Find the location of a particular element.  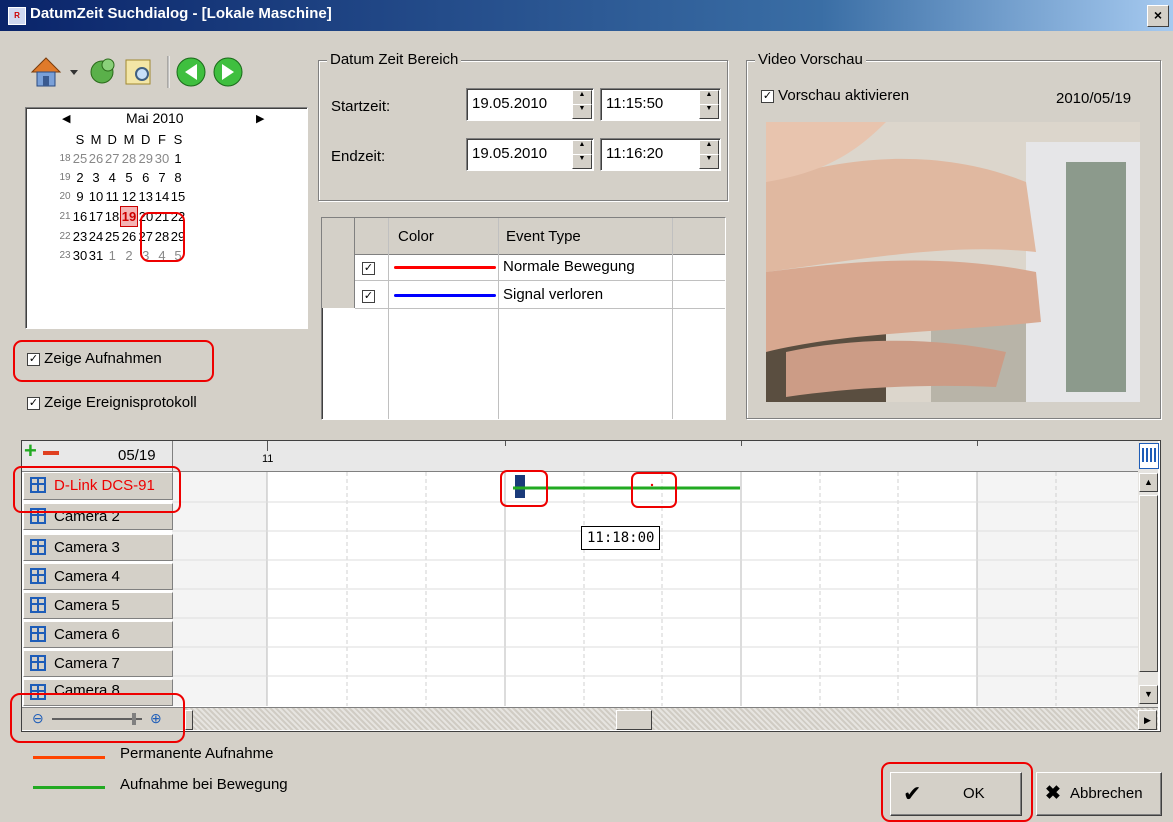

show-recordings-label: Zeige Aufnahmen is located at coordinates (103, 358).